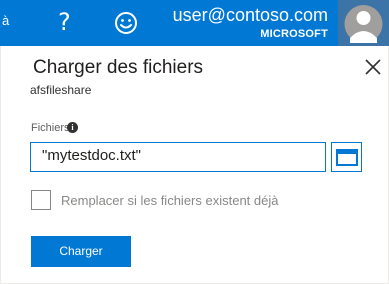  I want to click on files-label: Fichiers, so click(50, 128).